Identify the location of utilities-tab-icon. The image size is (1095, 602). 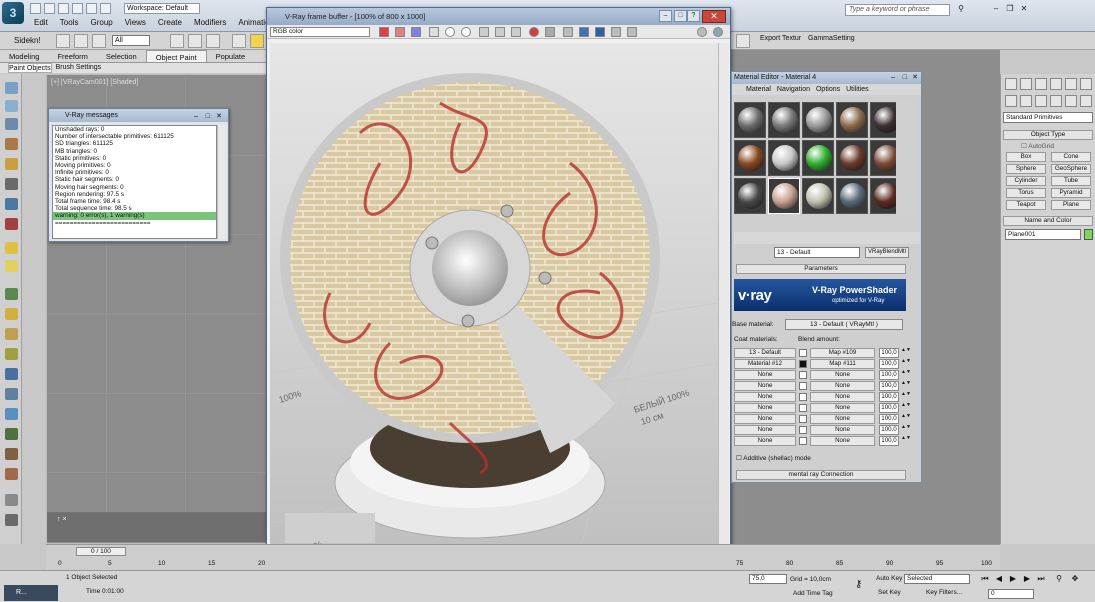
(1086, 84).